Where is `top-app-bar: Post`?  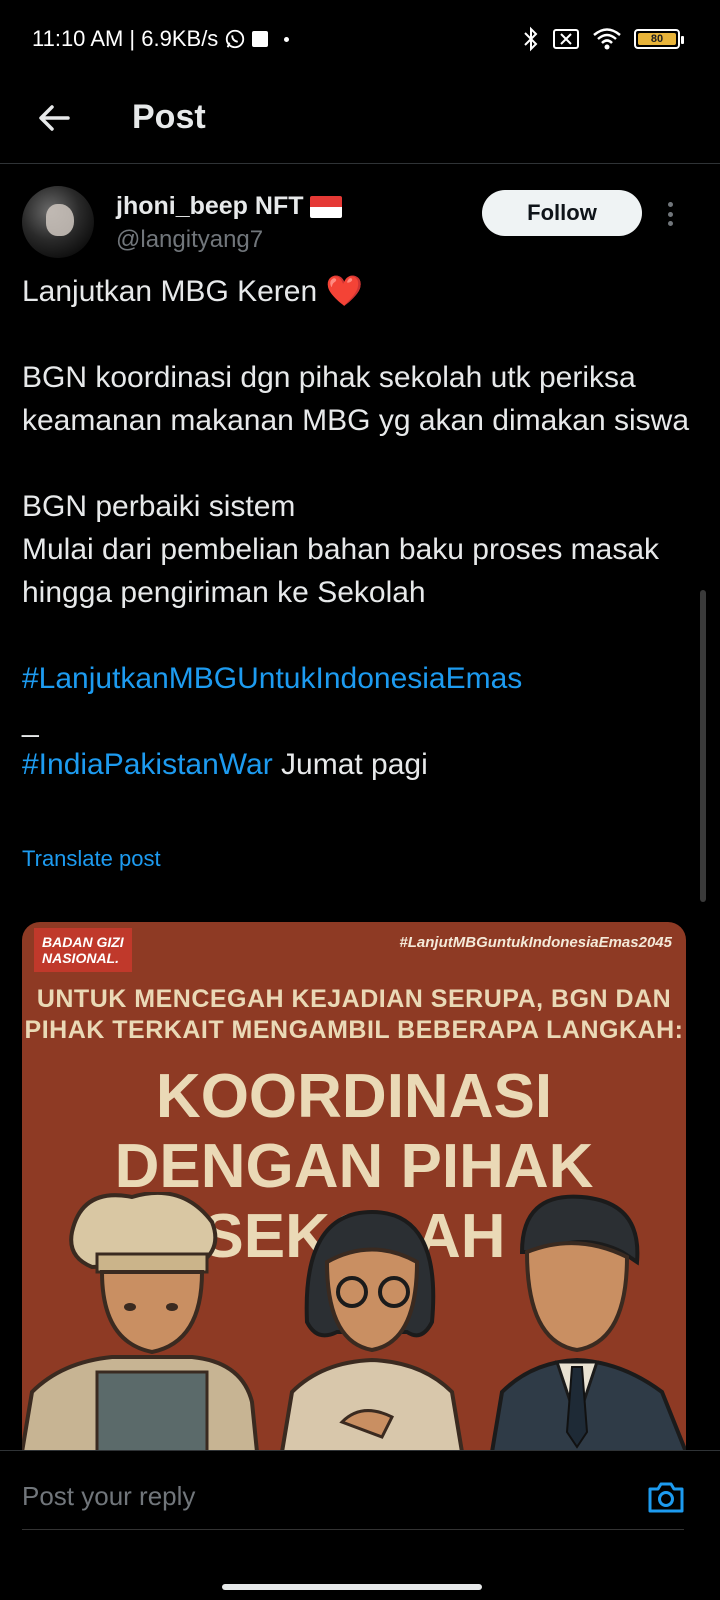
top-app-bar: Post is located at coordinates (360, 122).